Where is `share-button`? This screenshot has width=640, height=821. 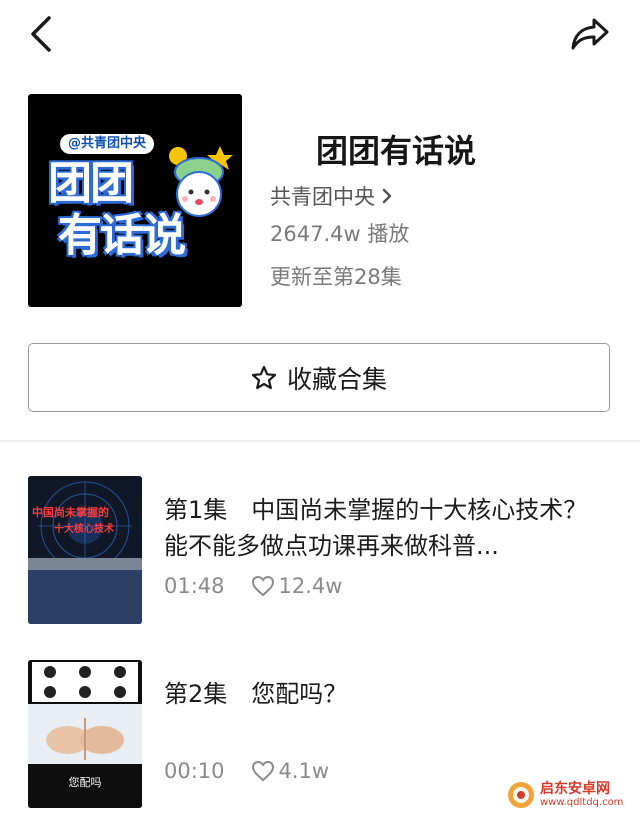 share-button is located at coordinates (590, 34).